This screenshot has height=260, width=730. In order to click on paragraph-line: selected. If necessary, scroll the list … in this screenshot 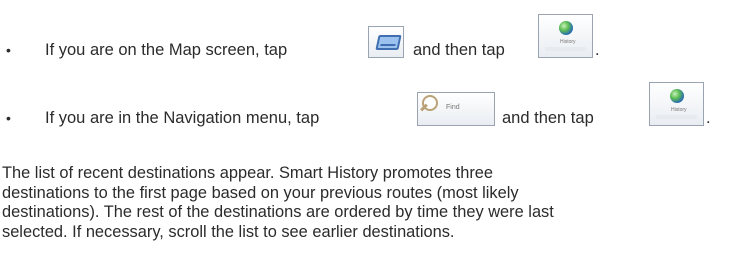, I will do `click(228, 231)`.